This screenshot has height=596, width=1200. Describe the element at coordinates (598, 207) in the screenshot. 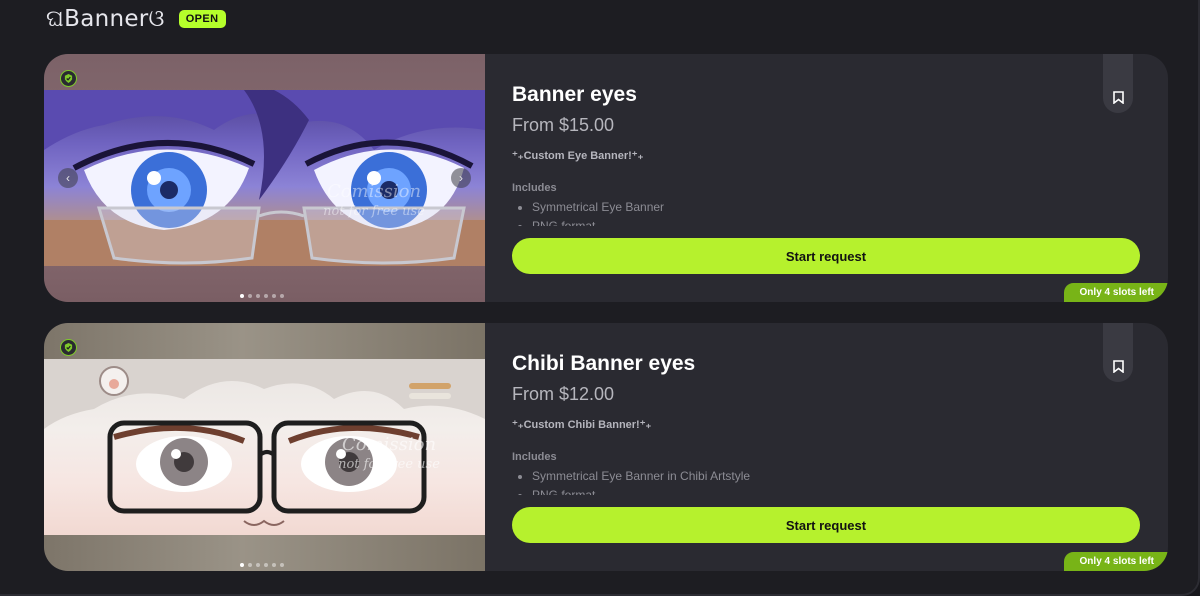

I see `list-item: Symmetrical Eye Banner` at that location.